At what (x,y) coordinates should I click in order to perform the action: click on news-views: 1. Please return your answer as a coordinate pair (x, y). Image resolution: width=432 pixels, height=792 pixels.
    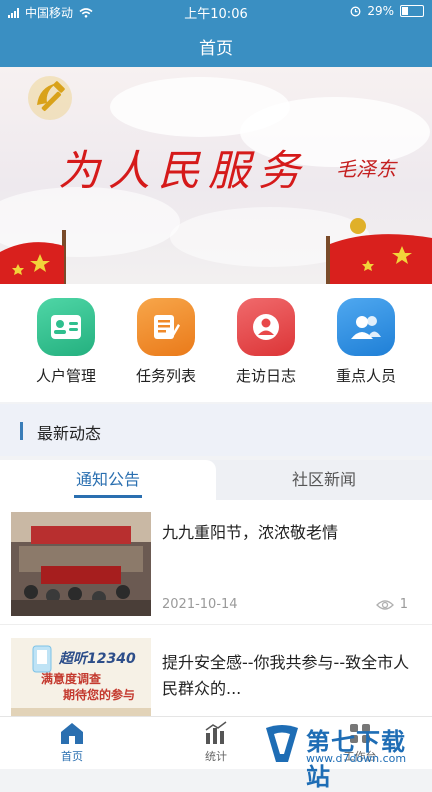
    Looking at the image, I should click on (391, 604).